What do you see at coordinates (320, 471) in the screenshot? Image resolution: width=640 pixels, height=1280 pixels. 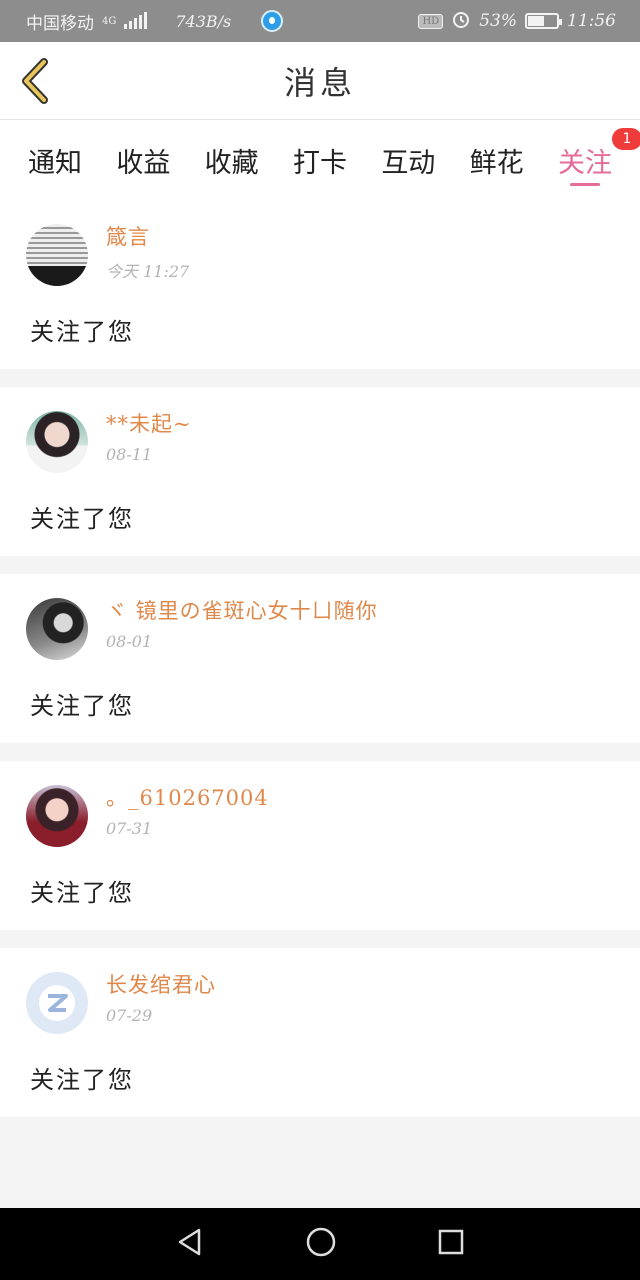 I see `list-item: **未起~ 08-11 关注了您` at bounding box center [320, 471].